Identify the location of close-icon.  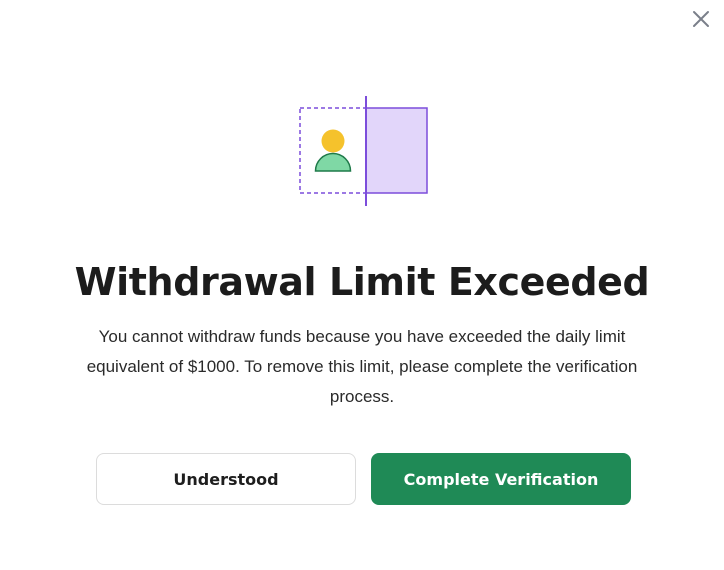
(701, 19).